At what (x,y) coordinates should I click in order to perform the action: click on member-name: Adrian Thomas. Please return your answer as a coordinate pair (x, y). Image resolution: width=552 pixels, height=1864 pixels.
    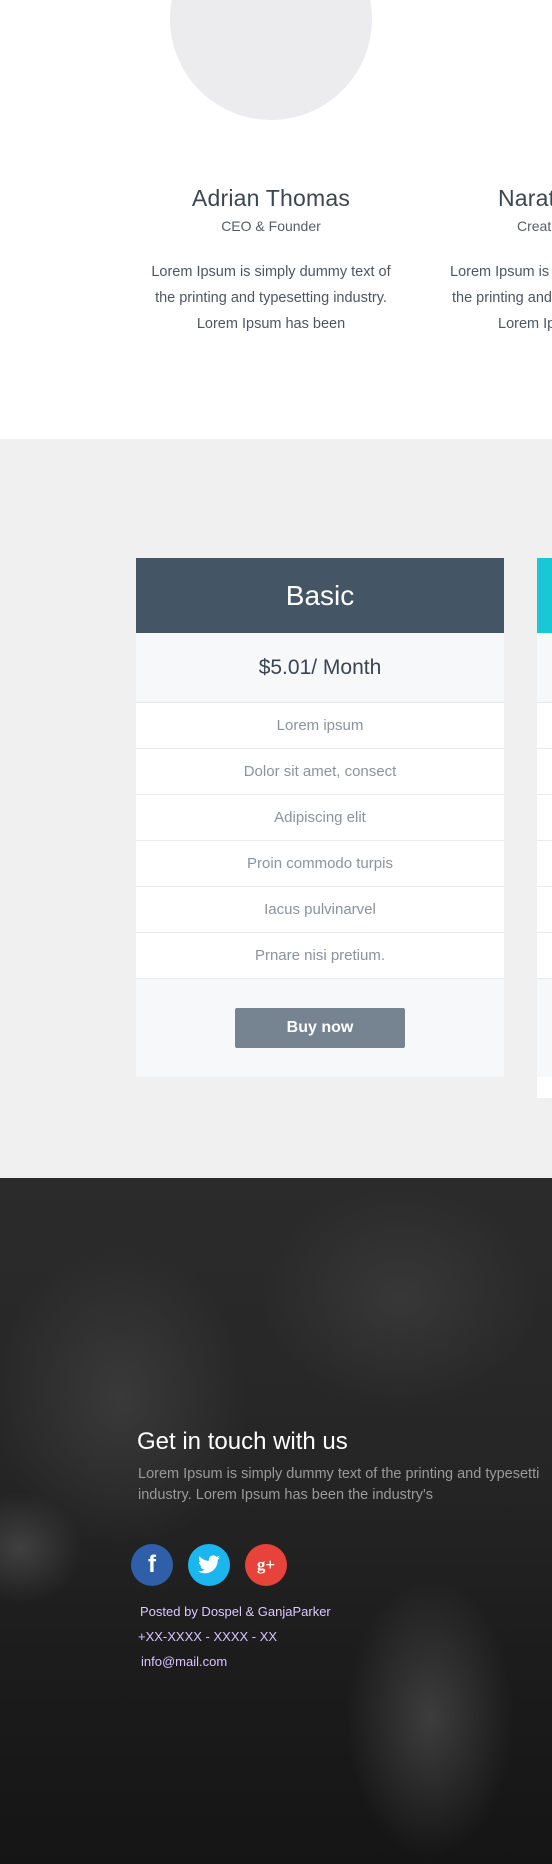
    Looking at the image, I should click on (271, 198).